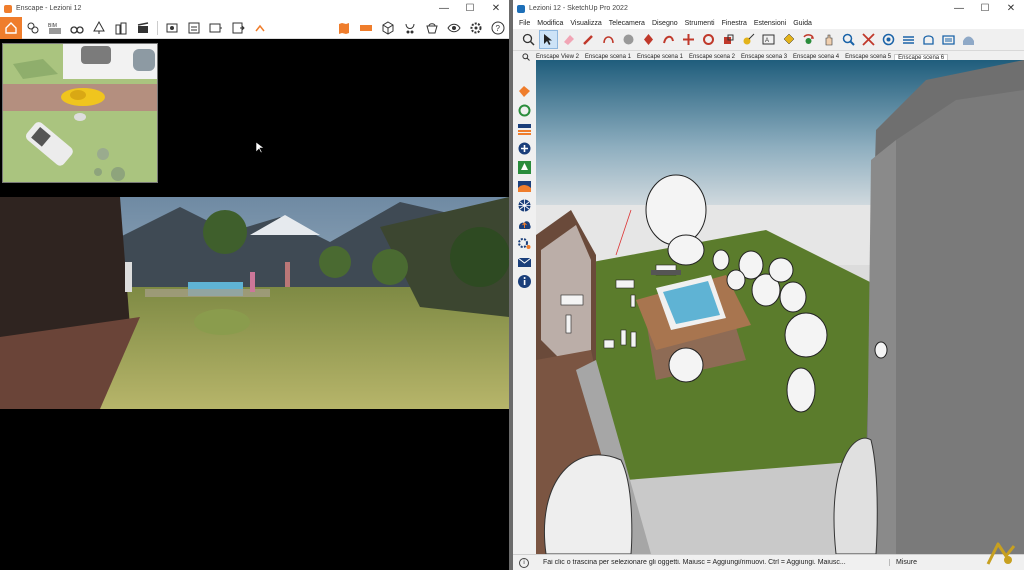 This screenshot has width=1024, height=570. Describe the element at coordinates (888, 39) in the screenshot. I see `section-plane-icon` at that location.